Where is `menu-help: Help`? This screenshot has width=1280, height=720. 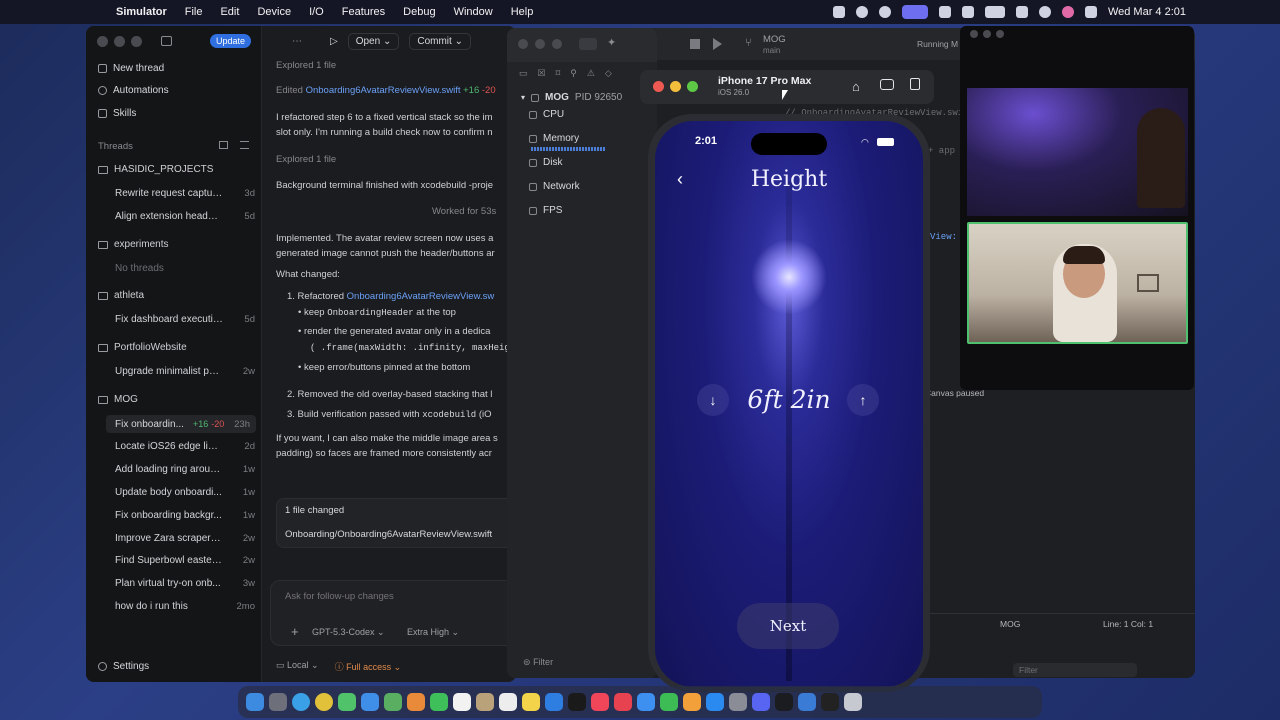
menu-help: Help is located at coordinates (522, 12).